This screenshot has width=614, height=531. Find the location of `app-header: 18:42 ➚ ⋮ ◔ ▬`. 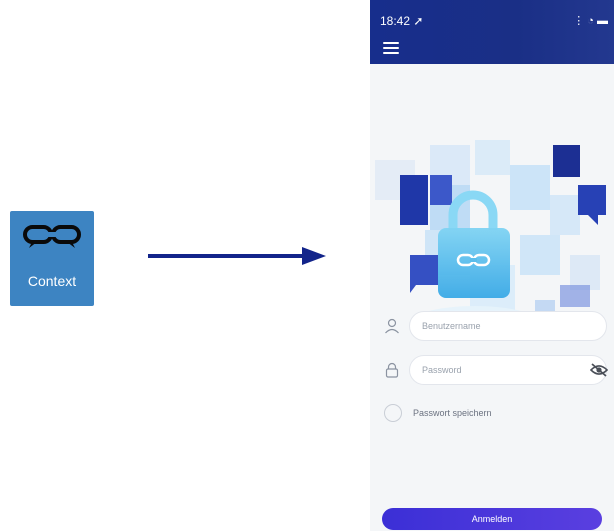

app-header: 18:42 ➚ ⋮ ◔ ▬ is located at coordinates (492, 32).